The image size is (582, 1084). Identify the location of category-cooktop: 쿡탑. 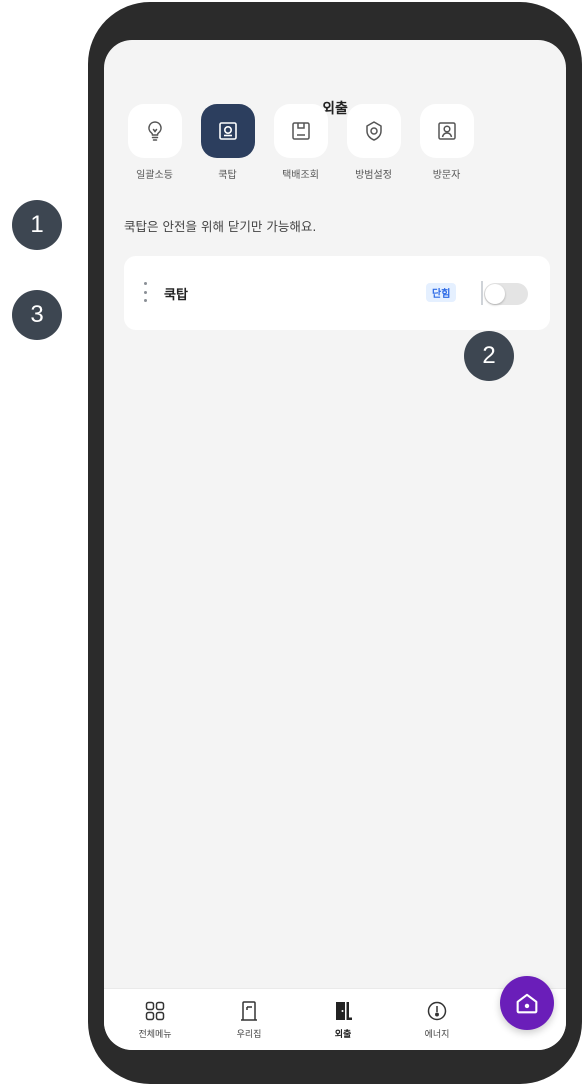
(227, 142).